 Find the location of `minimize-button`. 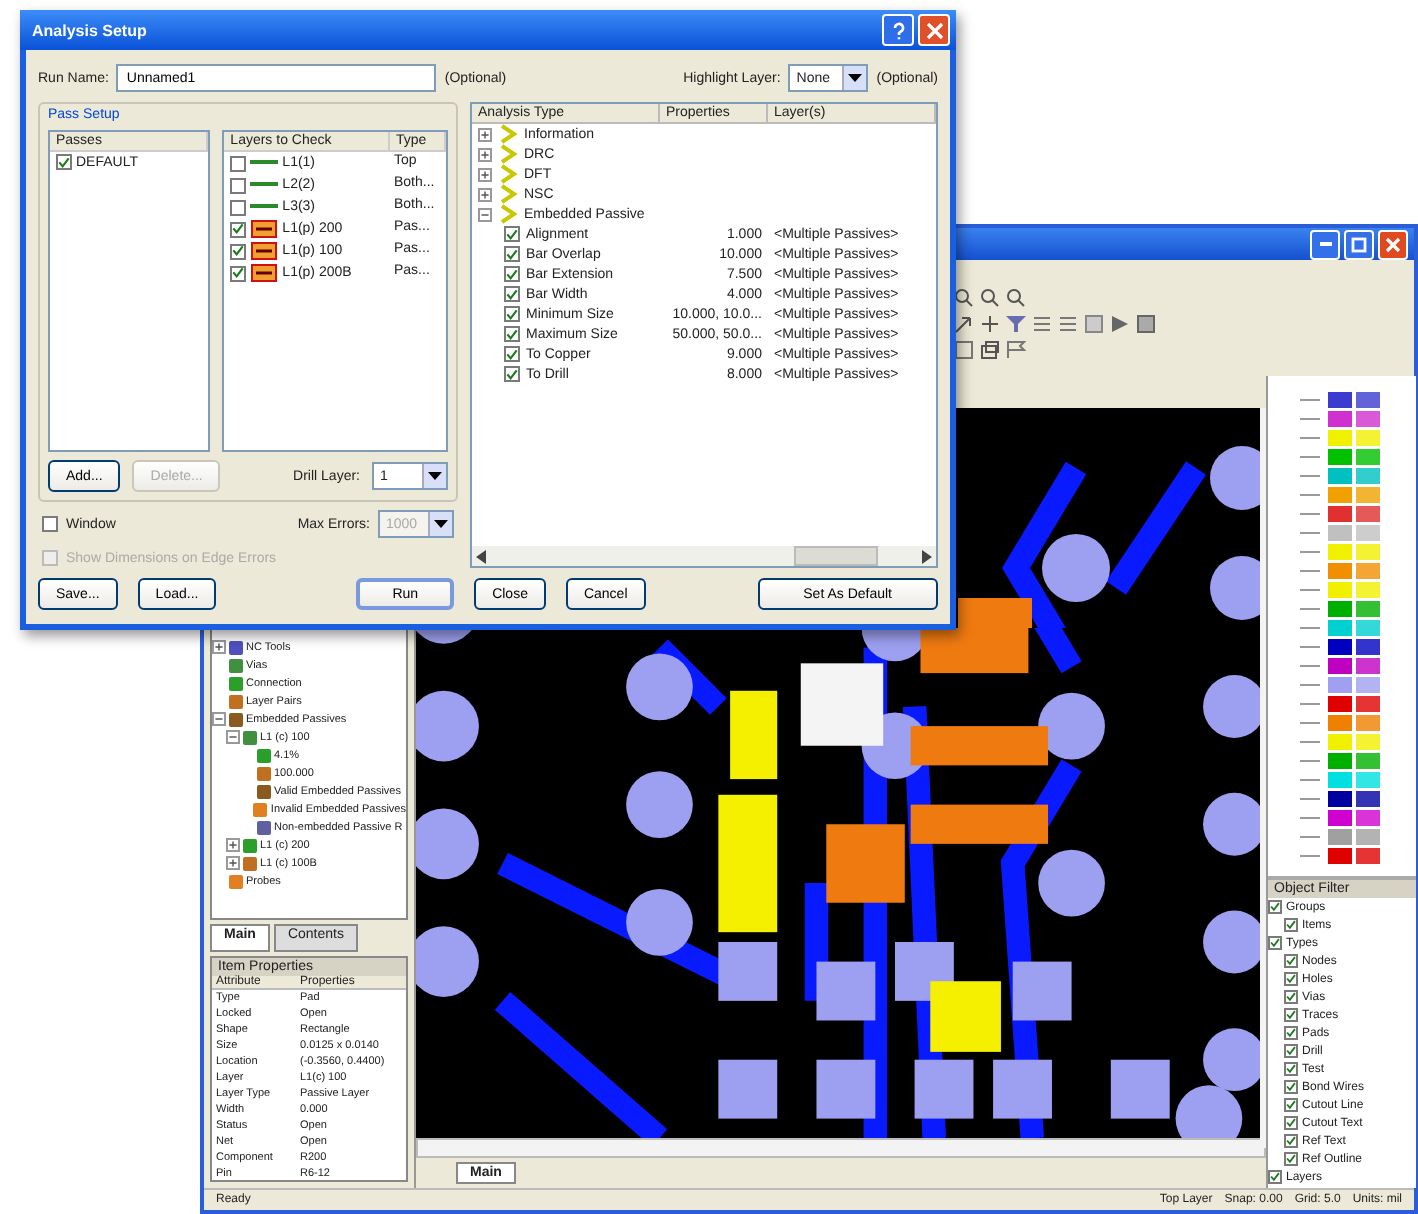

minimize-button is located at coordinates (1325, 244).